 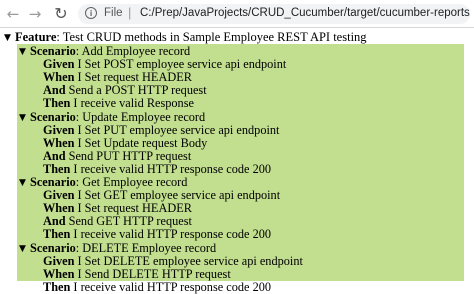 I want to click on feature-keyword: Feature, so click(x=36, y=37).